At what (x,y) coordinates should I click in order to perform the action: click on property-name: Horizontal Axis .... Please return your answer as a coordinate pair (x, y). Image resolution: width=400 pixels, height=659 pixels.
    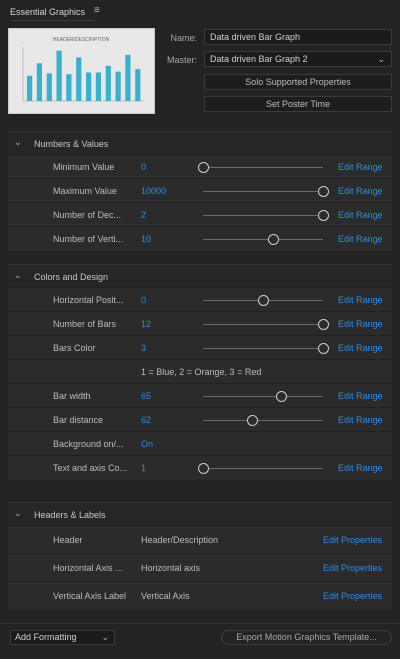
    Looking at the image, I should click on (88, 568).